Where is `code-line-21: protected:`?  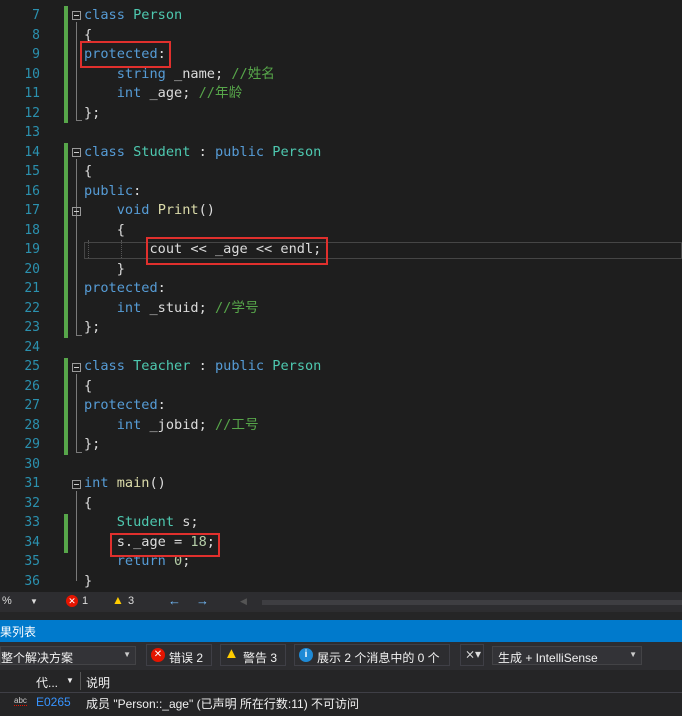
code-line-21: protected: is located at coordinates (125, 288).